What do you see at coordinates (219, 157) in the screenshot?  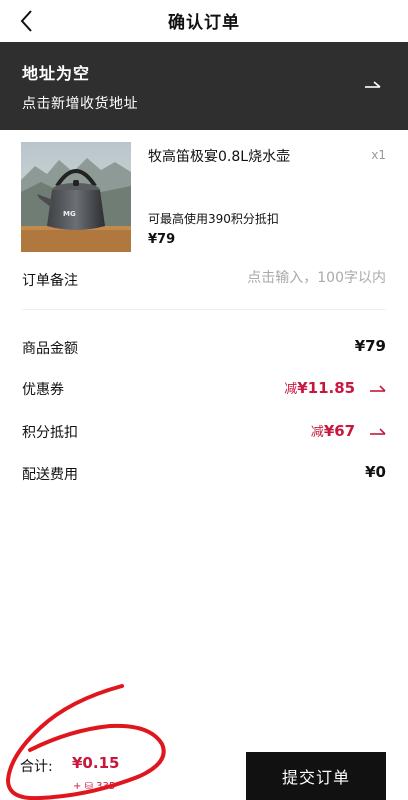 I see `product-name: 牧高笛极宴0.8L烧水壶` at bounding box center [219, 157].